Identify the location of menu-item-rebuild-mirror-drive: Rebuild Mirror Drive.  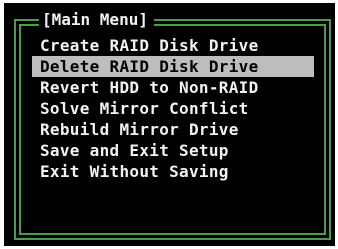
(173, 129).